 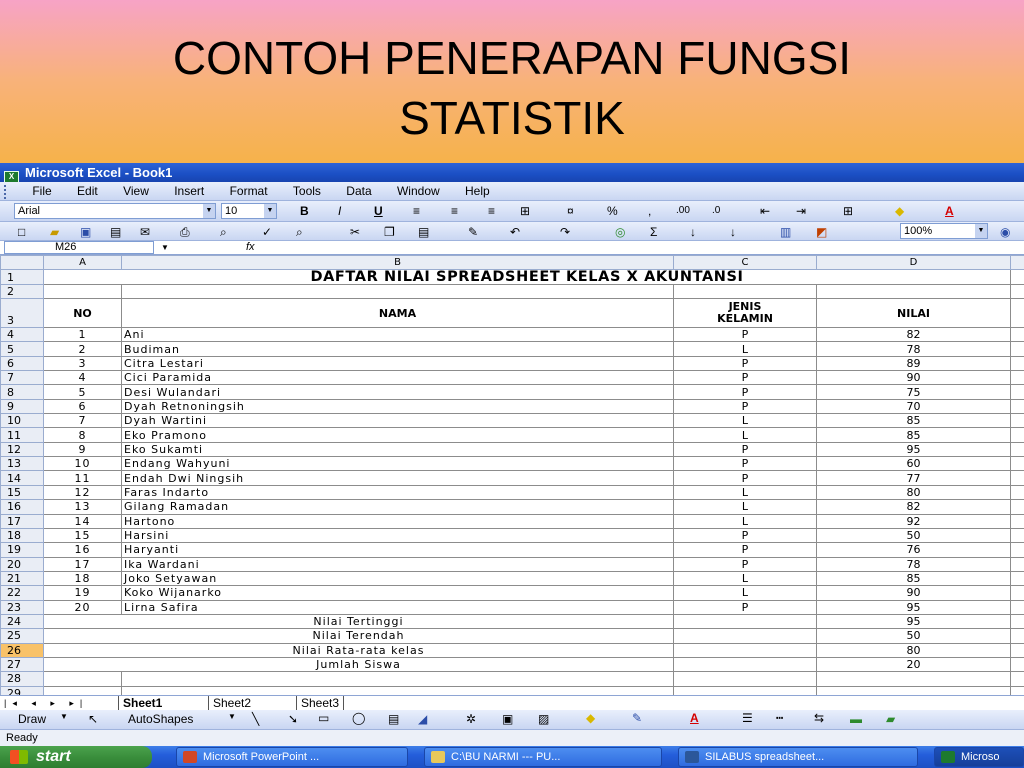 I want to click on cell-nama: Dyah Wartini, so click(x=397, y=421).